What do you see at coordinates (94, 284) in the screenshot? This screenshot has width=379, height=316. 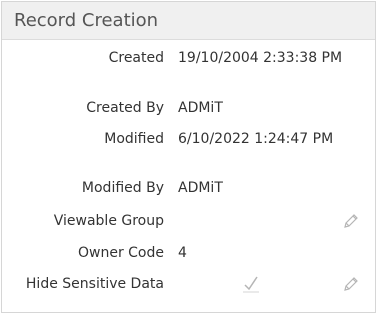 I see `field-label: Hide Sensitive Data` at bounding box center [94, 284].